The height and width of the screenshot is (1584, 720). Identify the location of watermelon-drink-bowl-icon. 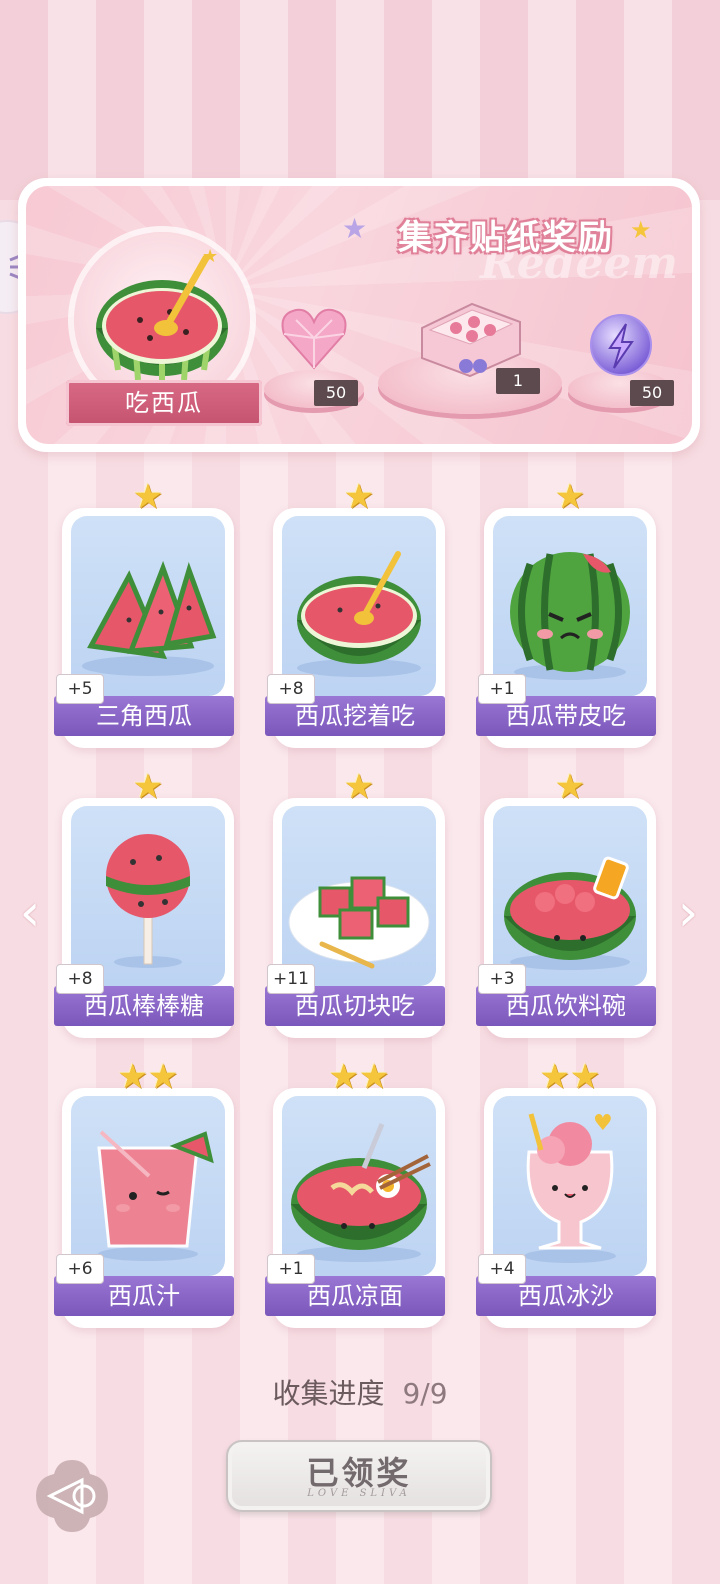
(570, 913).